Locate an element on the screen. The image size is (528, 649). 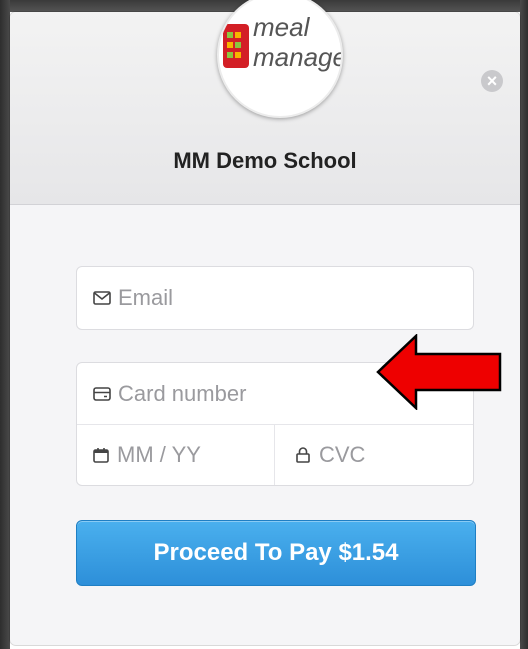
credit-card-icon is located at coordinates (102, 393).